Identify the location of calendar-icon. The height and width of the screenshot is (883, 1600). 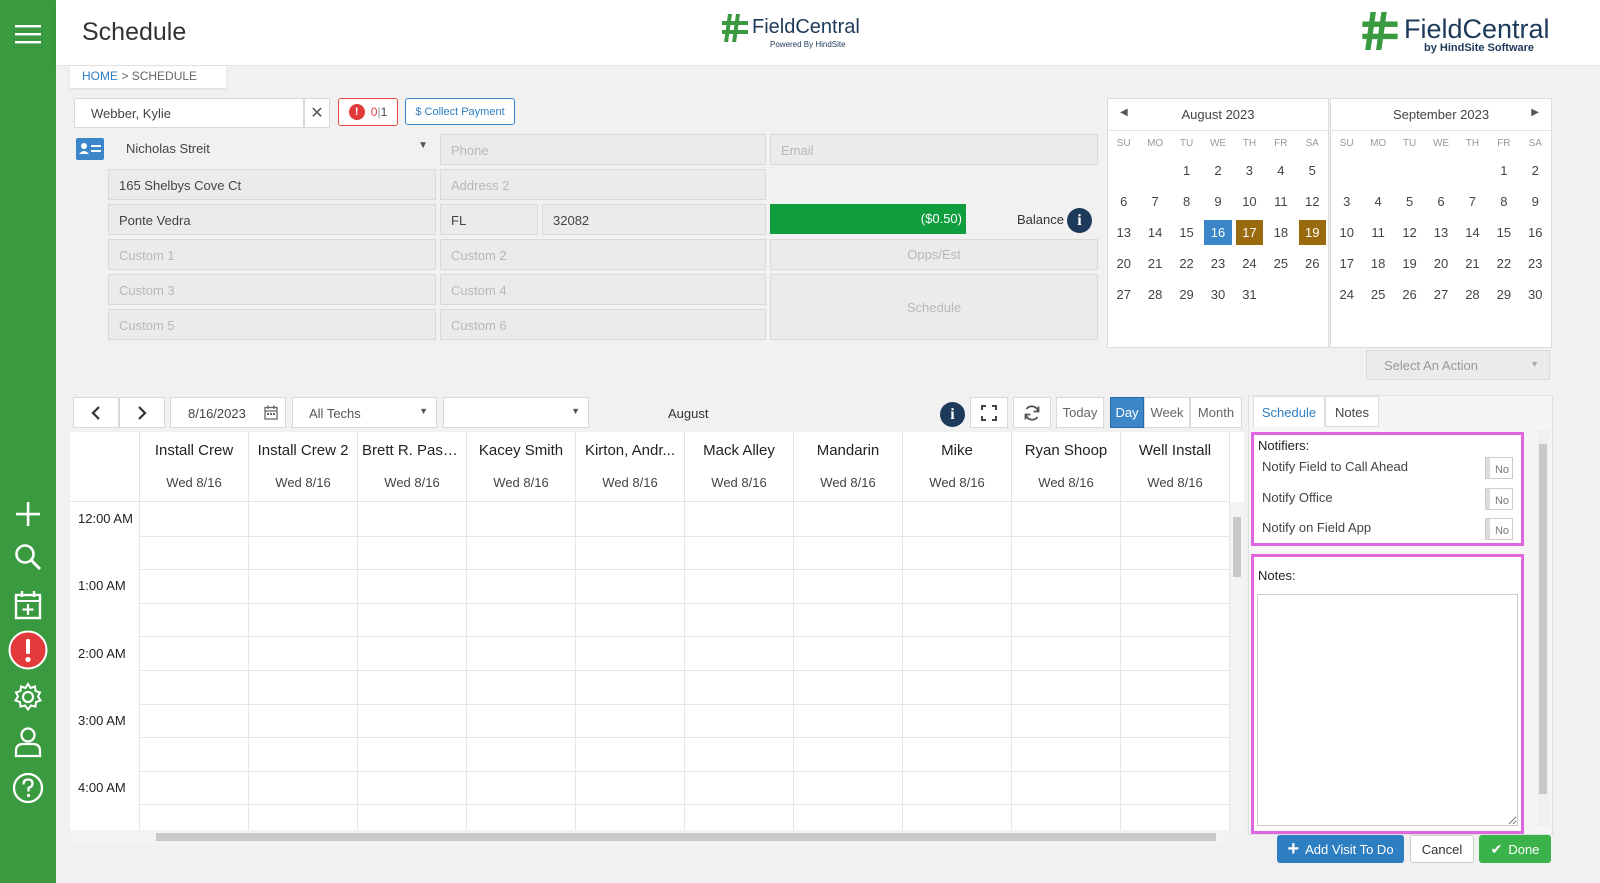
(271, 412).